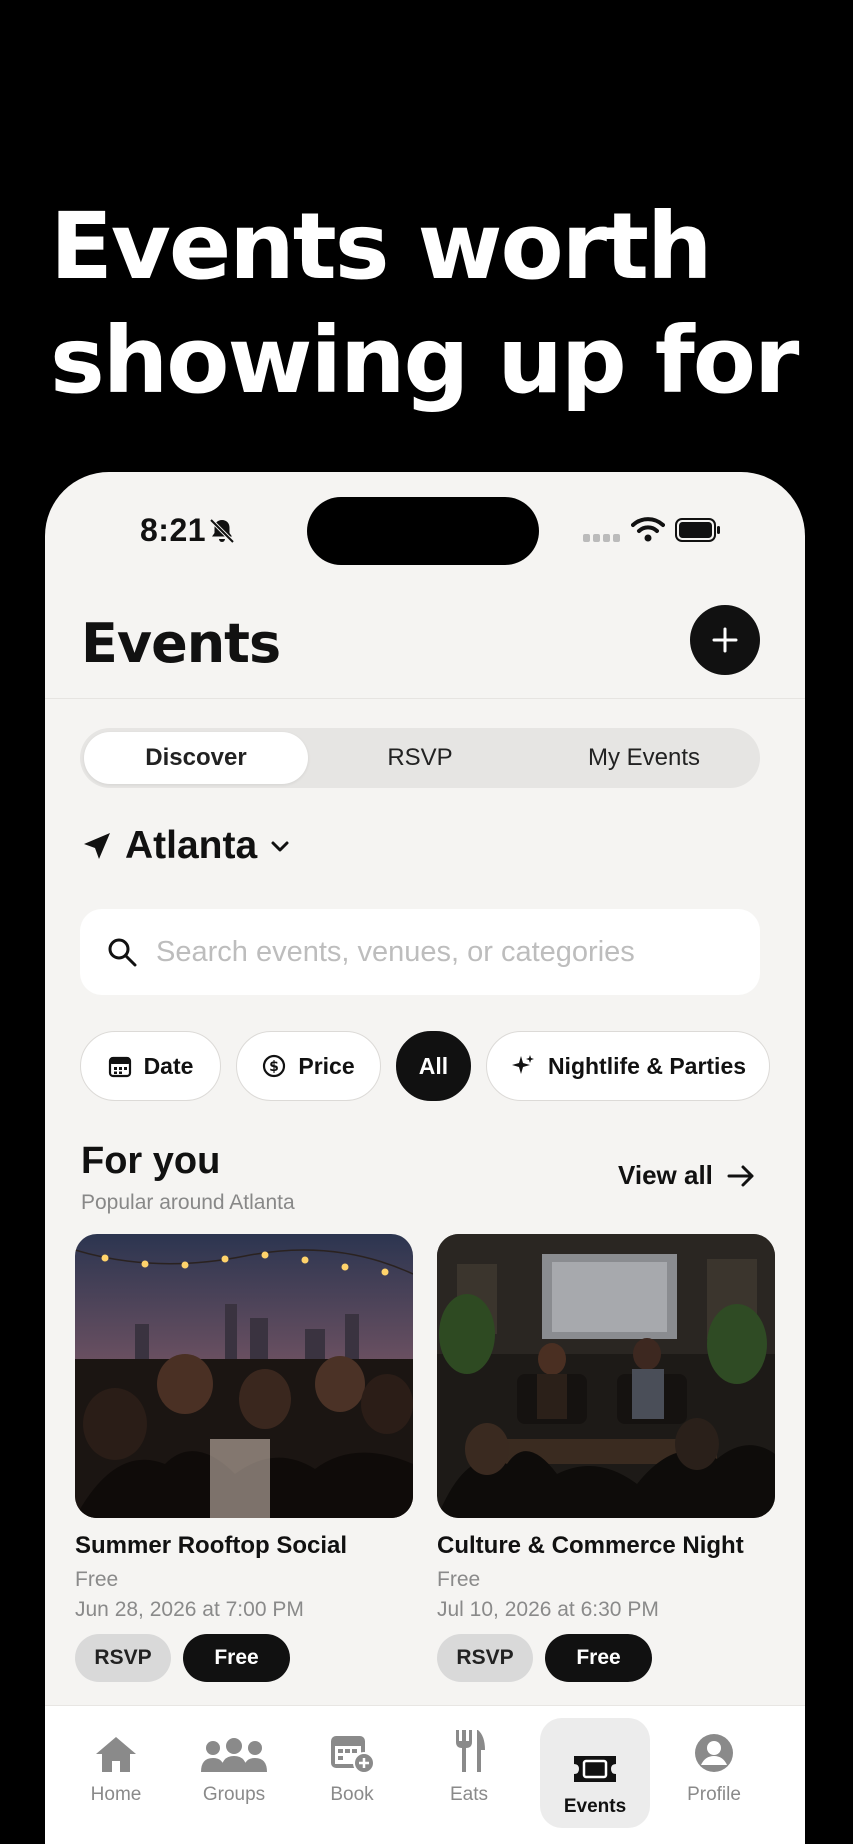 The image size is (853, 1844). Describe the element at coordinates (211, 1545) in the screenshot. I see `event-name: Summer Rooftop Social` at that location.